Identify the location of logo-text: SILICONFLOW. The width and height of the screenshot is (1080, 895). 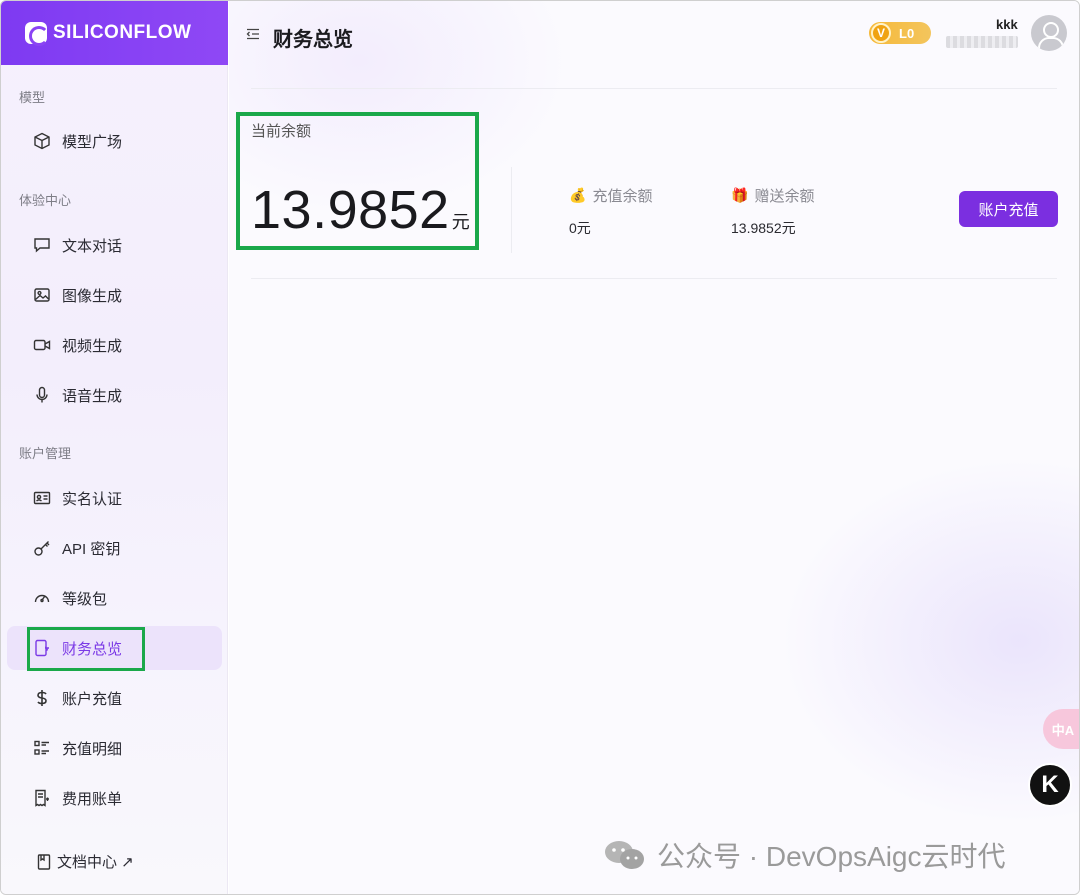
(122, 32).